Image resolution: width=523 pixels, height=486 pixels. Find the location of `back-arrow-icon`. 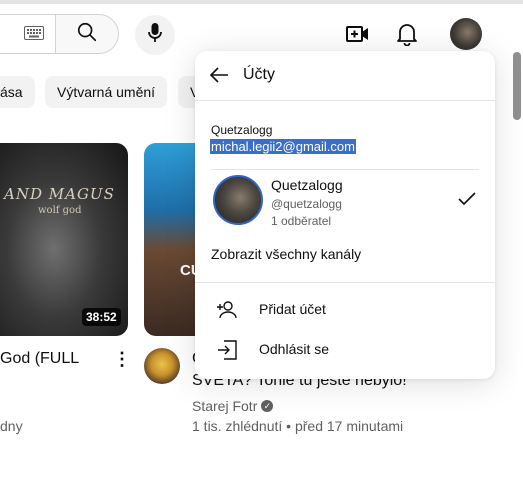

back-arrow-icon is located at coordinates (219, 77).